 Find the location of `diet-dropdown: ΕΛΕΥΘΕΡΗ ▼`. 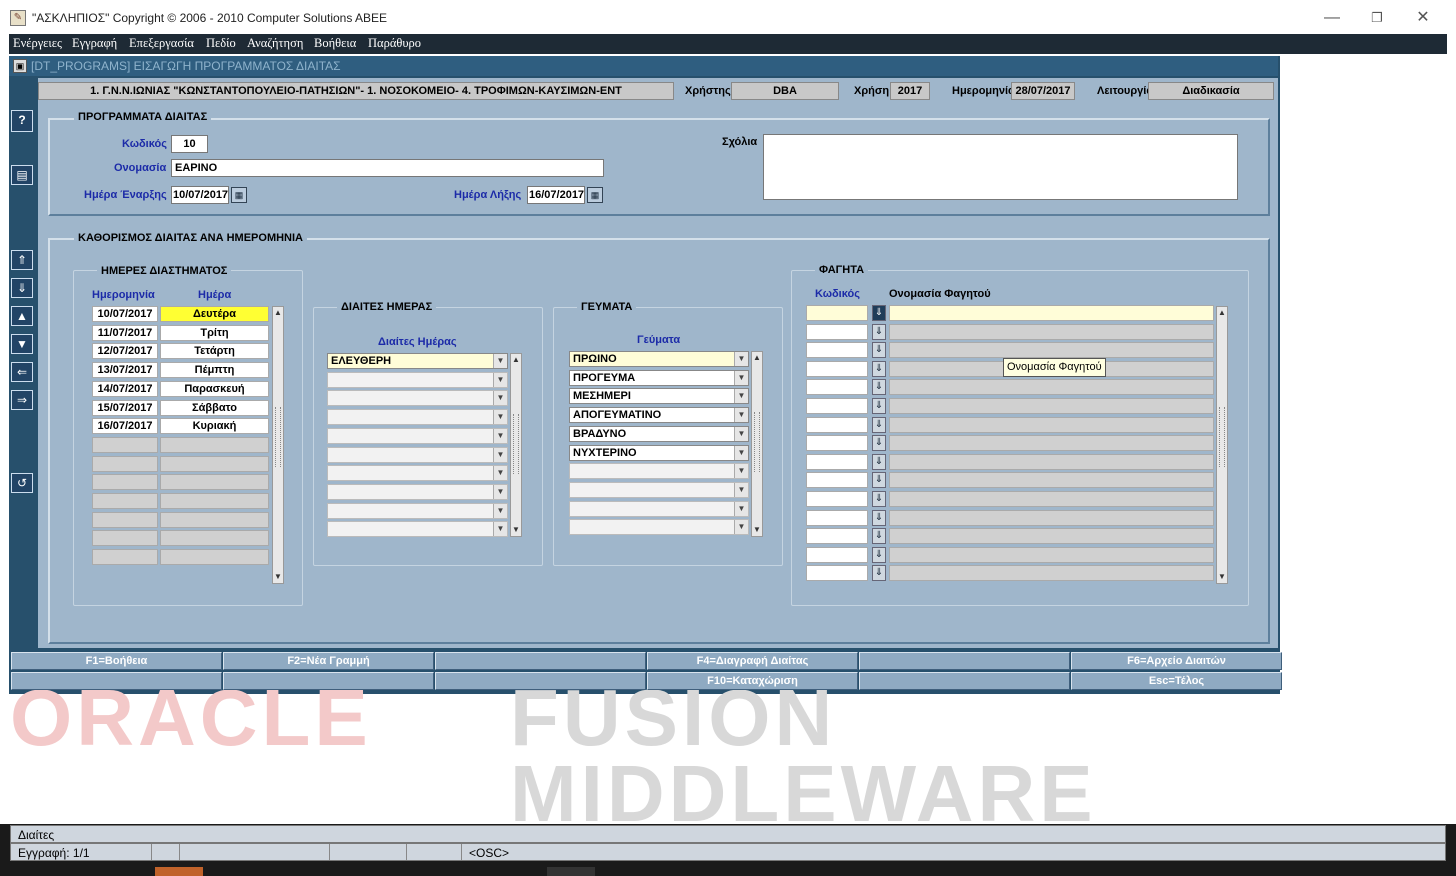

diet-dropdown: ΕΛΕΥΘΕΡΗ ▼ is located at coordinates (417, 361).